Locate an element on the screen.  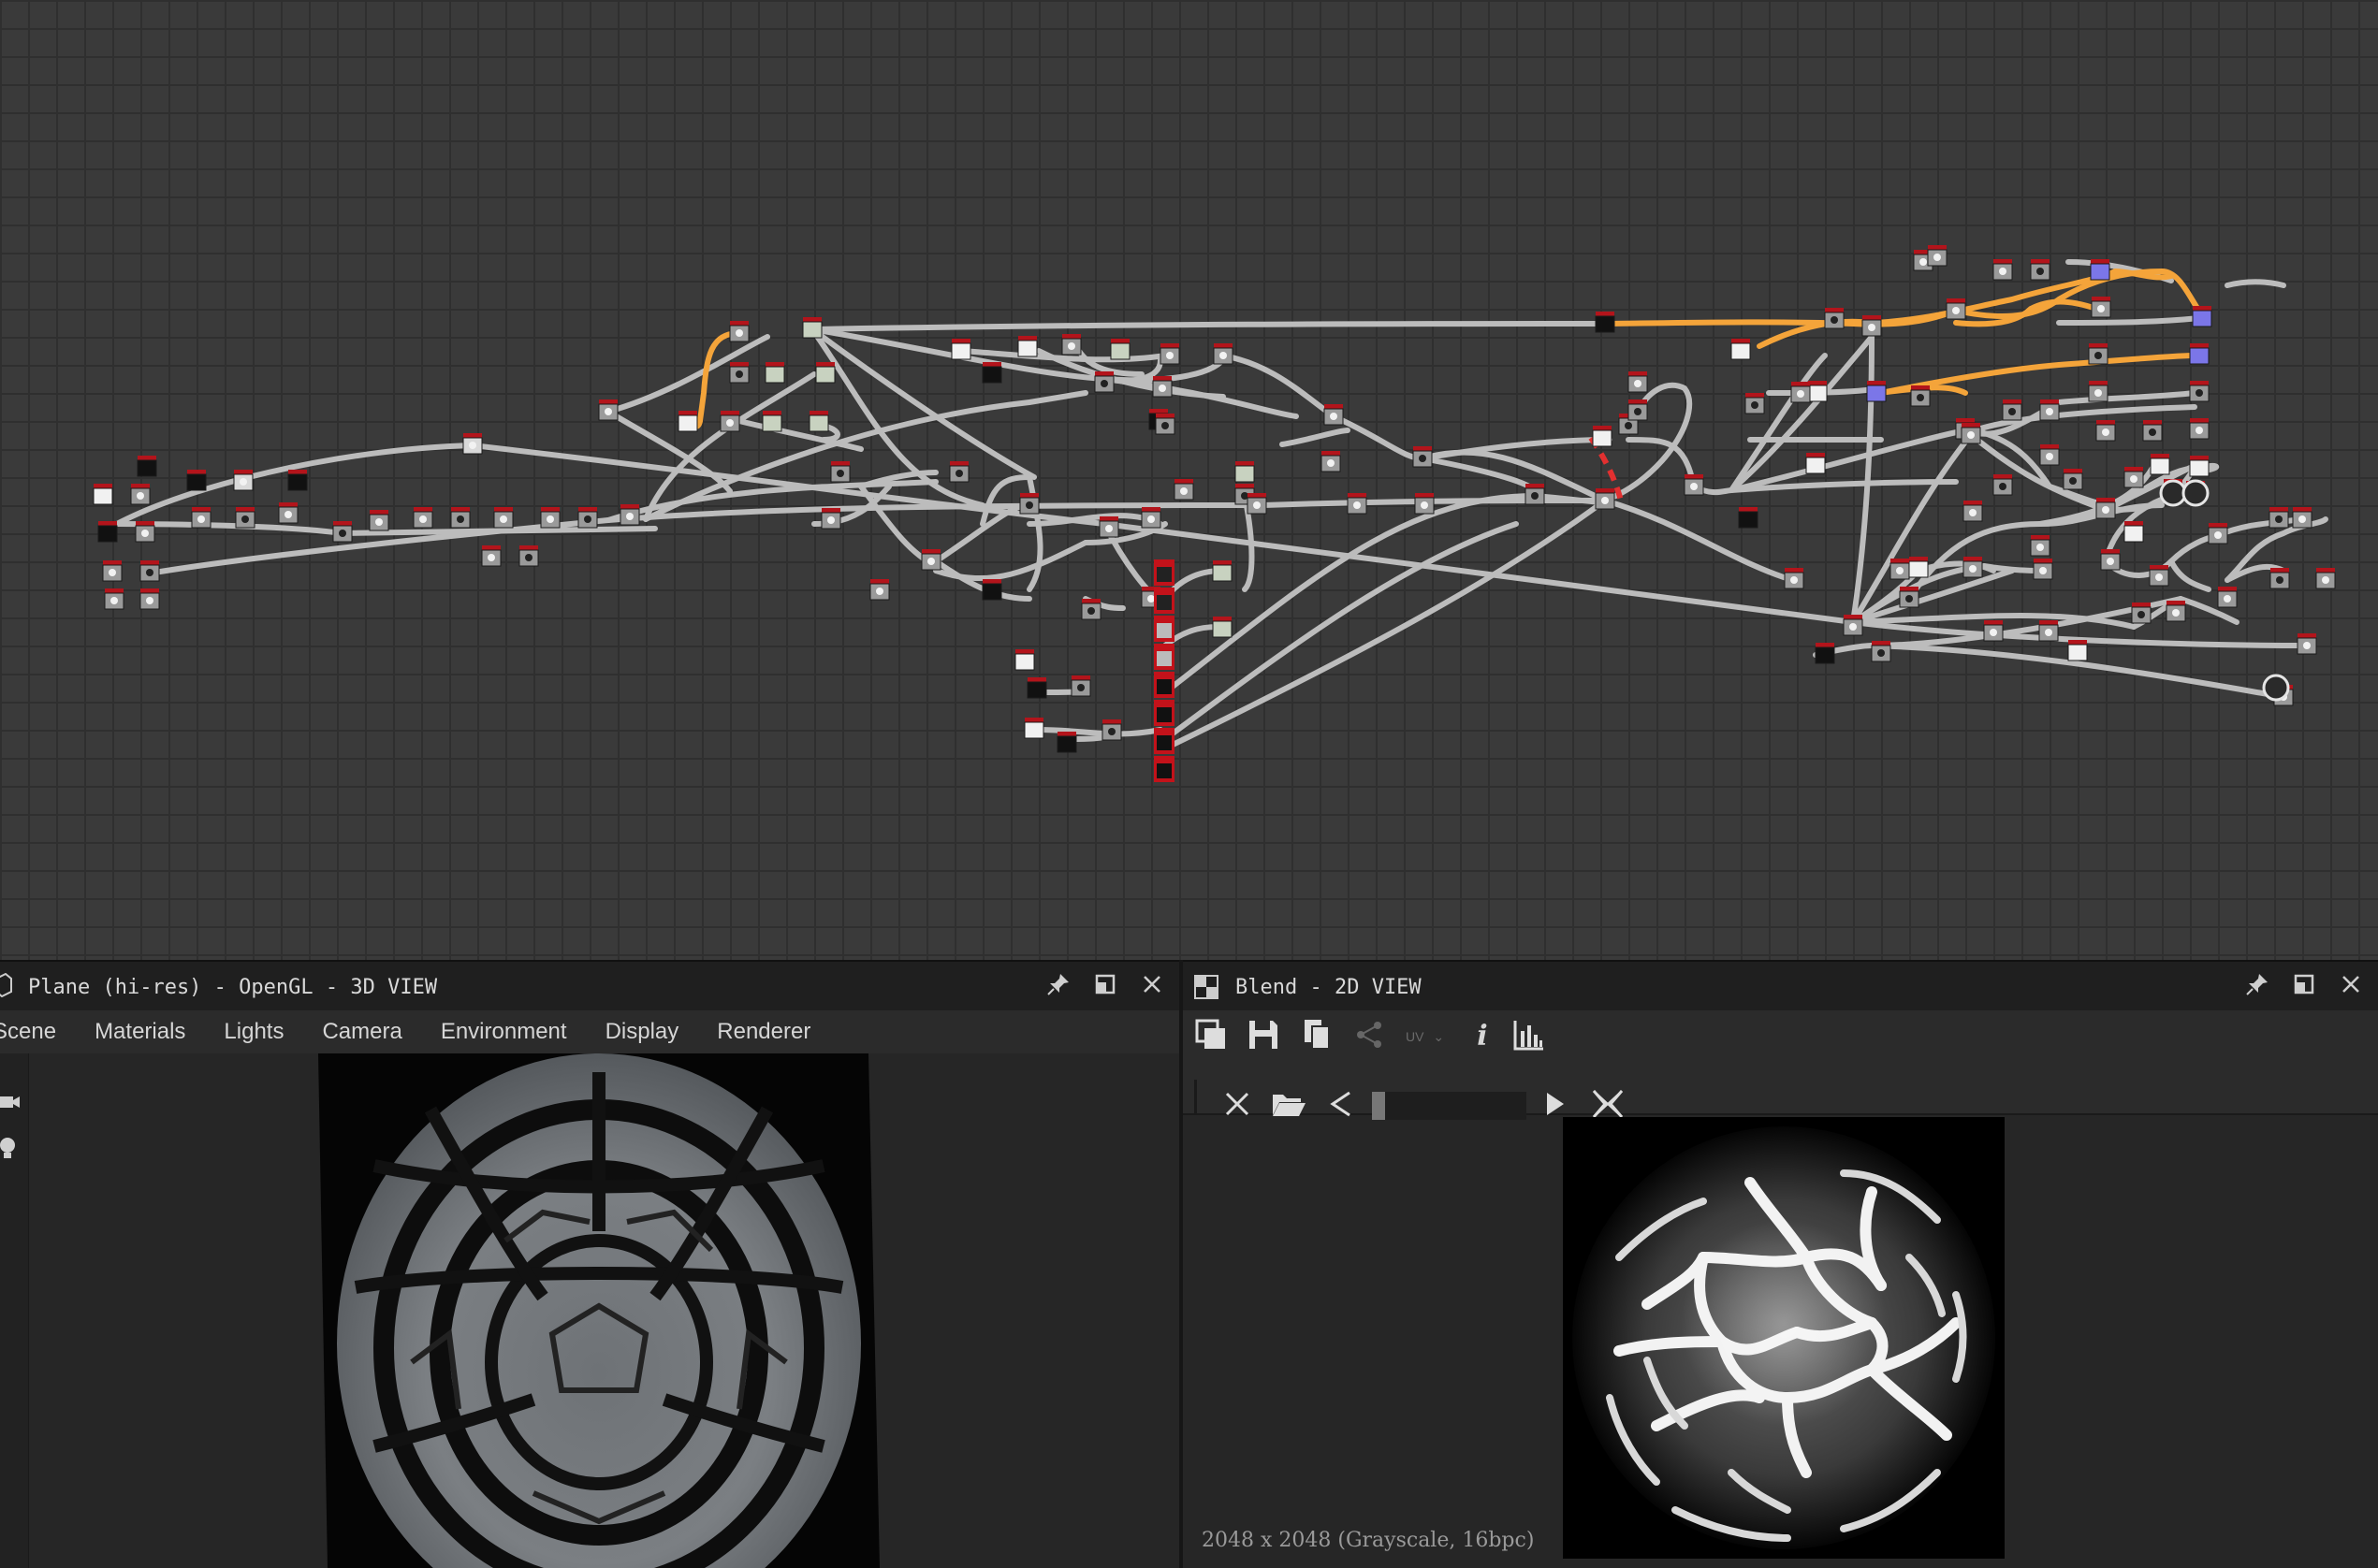
close-icon is located at coordinates (1152, 985).